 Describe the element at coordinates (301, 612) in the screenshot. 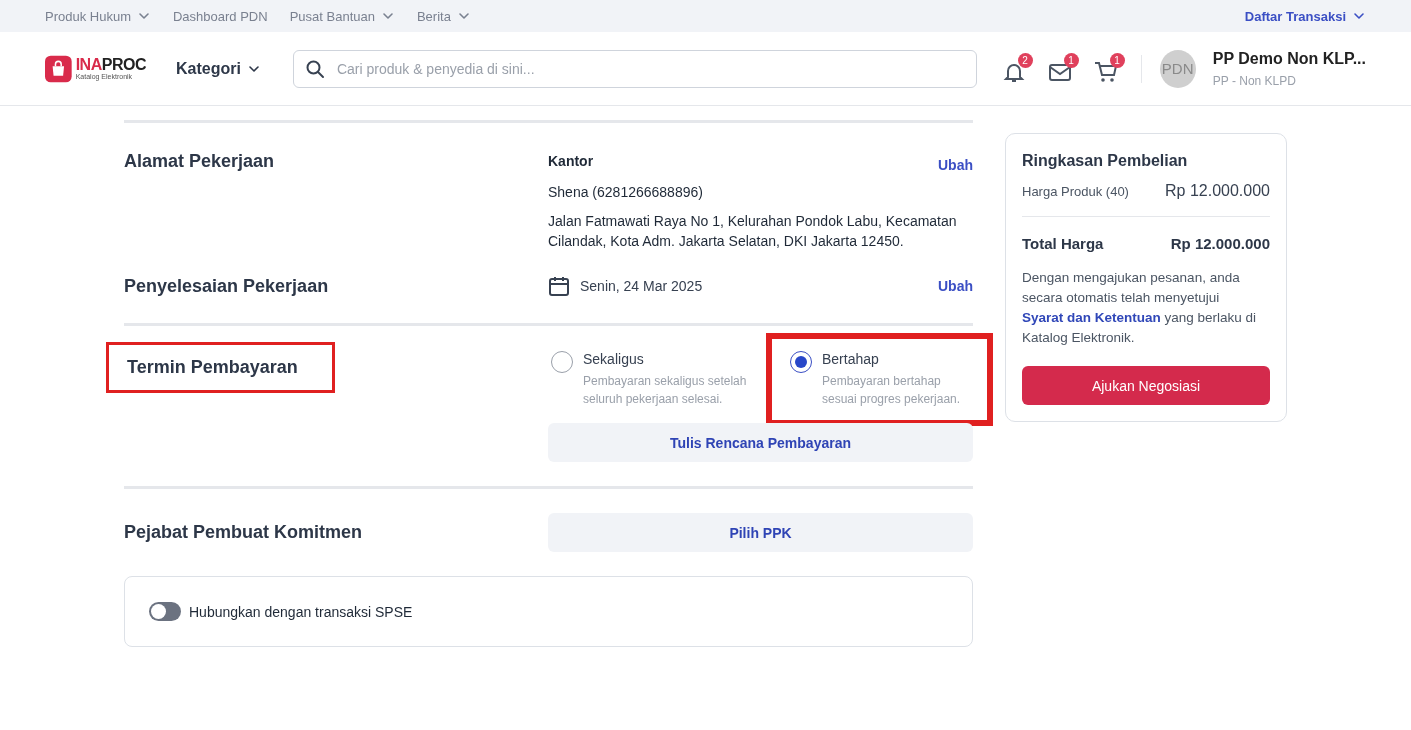

I see `toggle-label: Hubungkan dengan transaksi SPSE` at that location.